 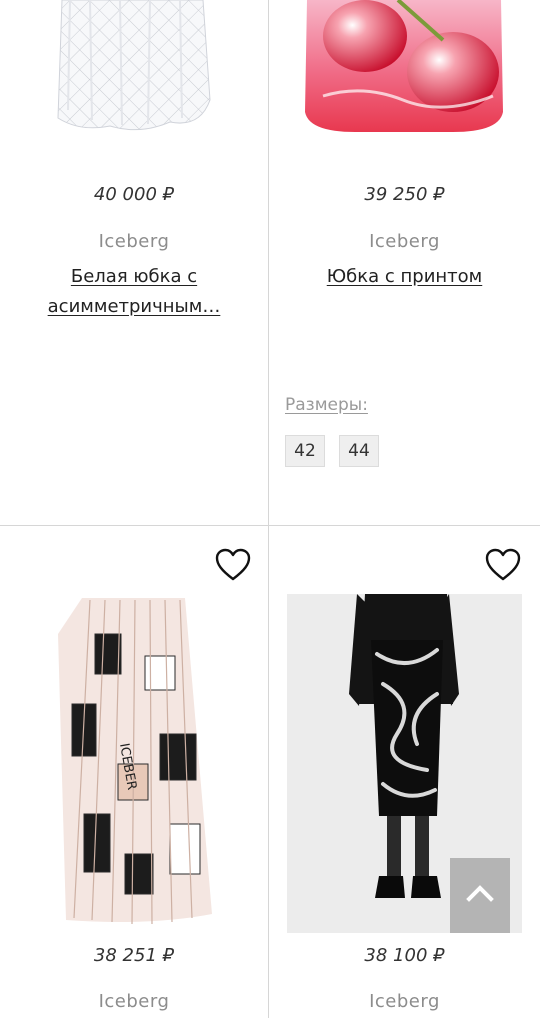 What do you see at coordinates (326, 405) in the screenshot?
I see `sizes-label: Размеры:` at bounding box center [326, 405].